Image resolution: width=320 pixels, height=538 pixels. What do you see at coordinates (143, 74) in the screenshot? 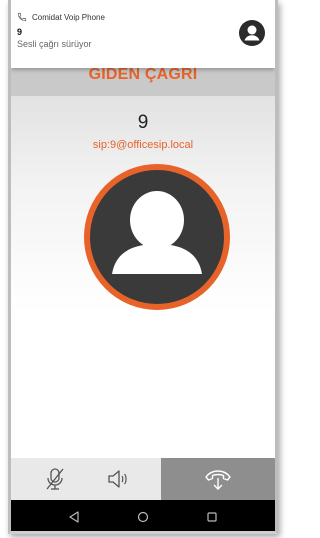
I see `call-title: GİDEN ÇAĞRI` at bounding box center [143, 74].